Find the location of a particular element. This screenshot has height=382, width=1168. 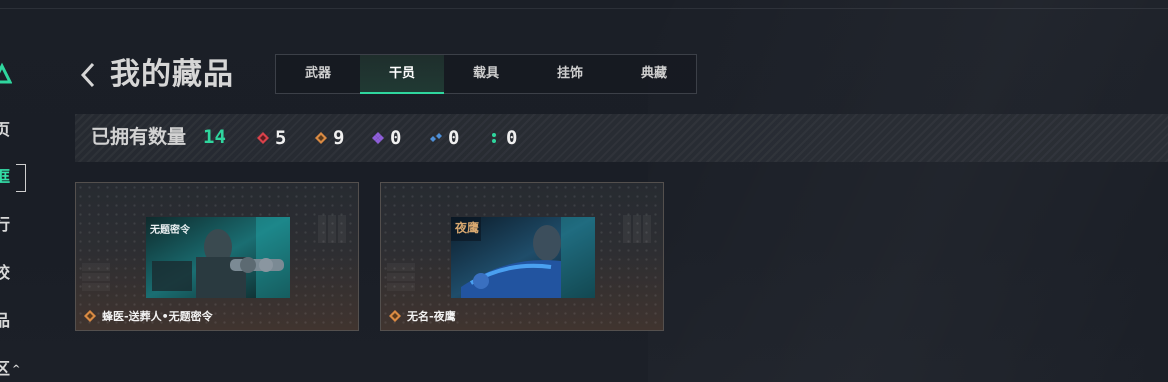

sidebar-item-label: 区 is located at coordinates (5, 368).